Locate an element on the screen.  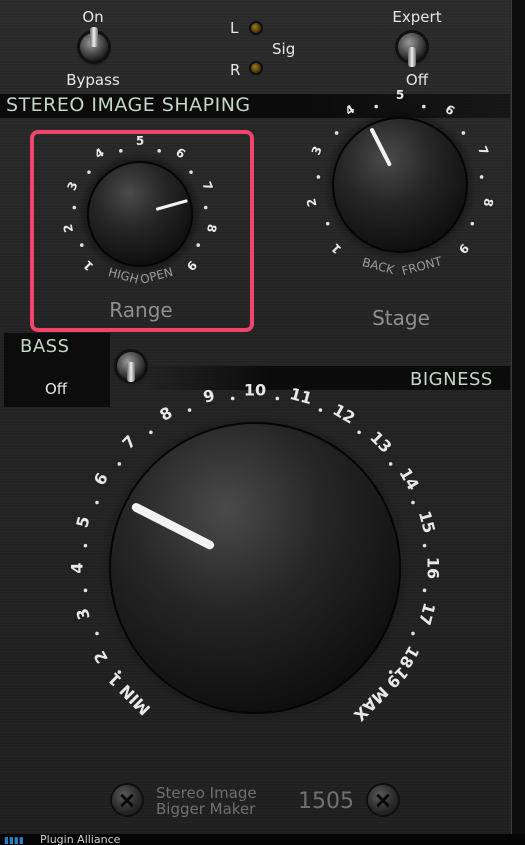
stage-scale-label: 6 is located at coordinates (450, 110).